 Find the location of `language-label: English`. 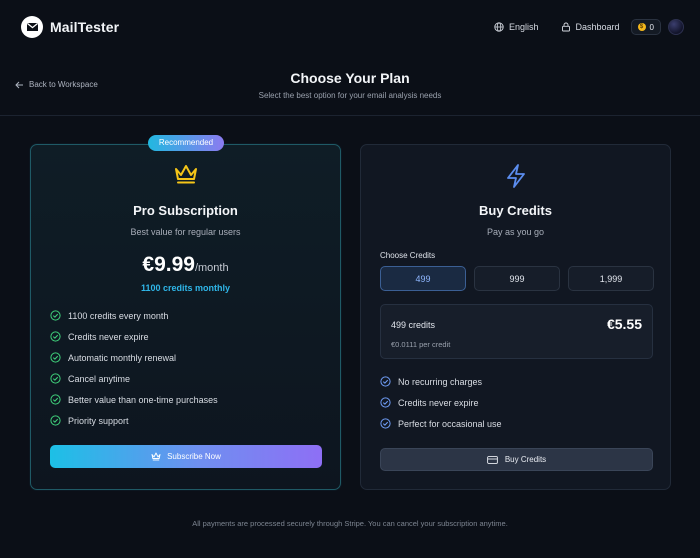

language-label: English is located at coordinates (523, 27).